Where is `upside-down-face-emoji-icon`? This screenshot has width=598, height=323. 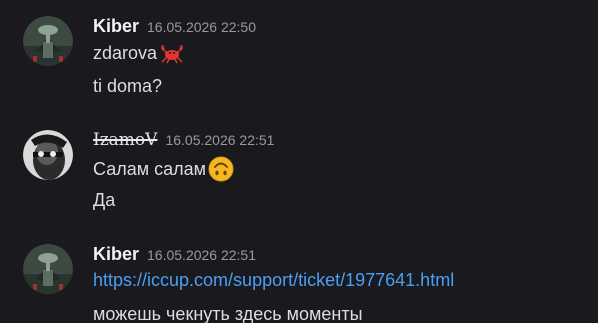 upside-down-face-emoji-icon is located at coordinates (221, 169).